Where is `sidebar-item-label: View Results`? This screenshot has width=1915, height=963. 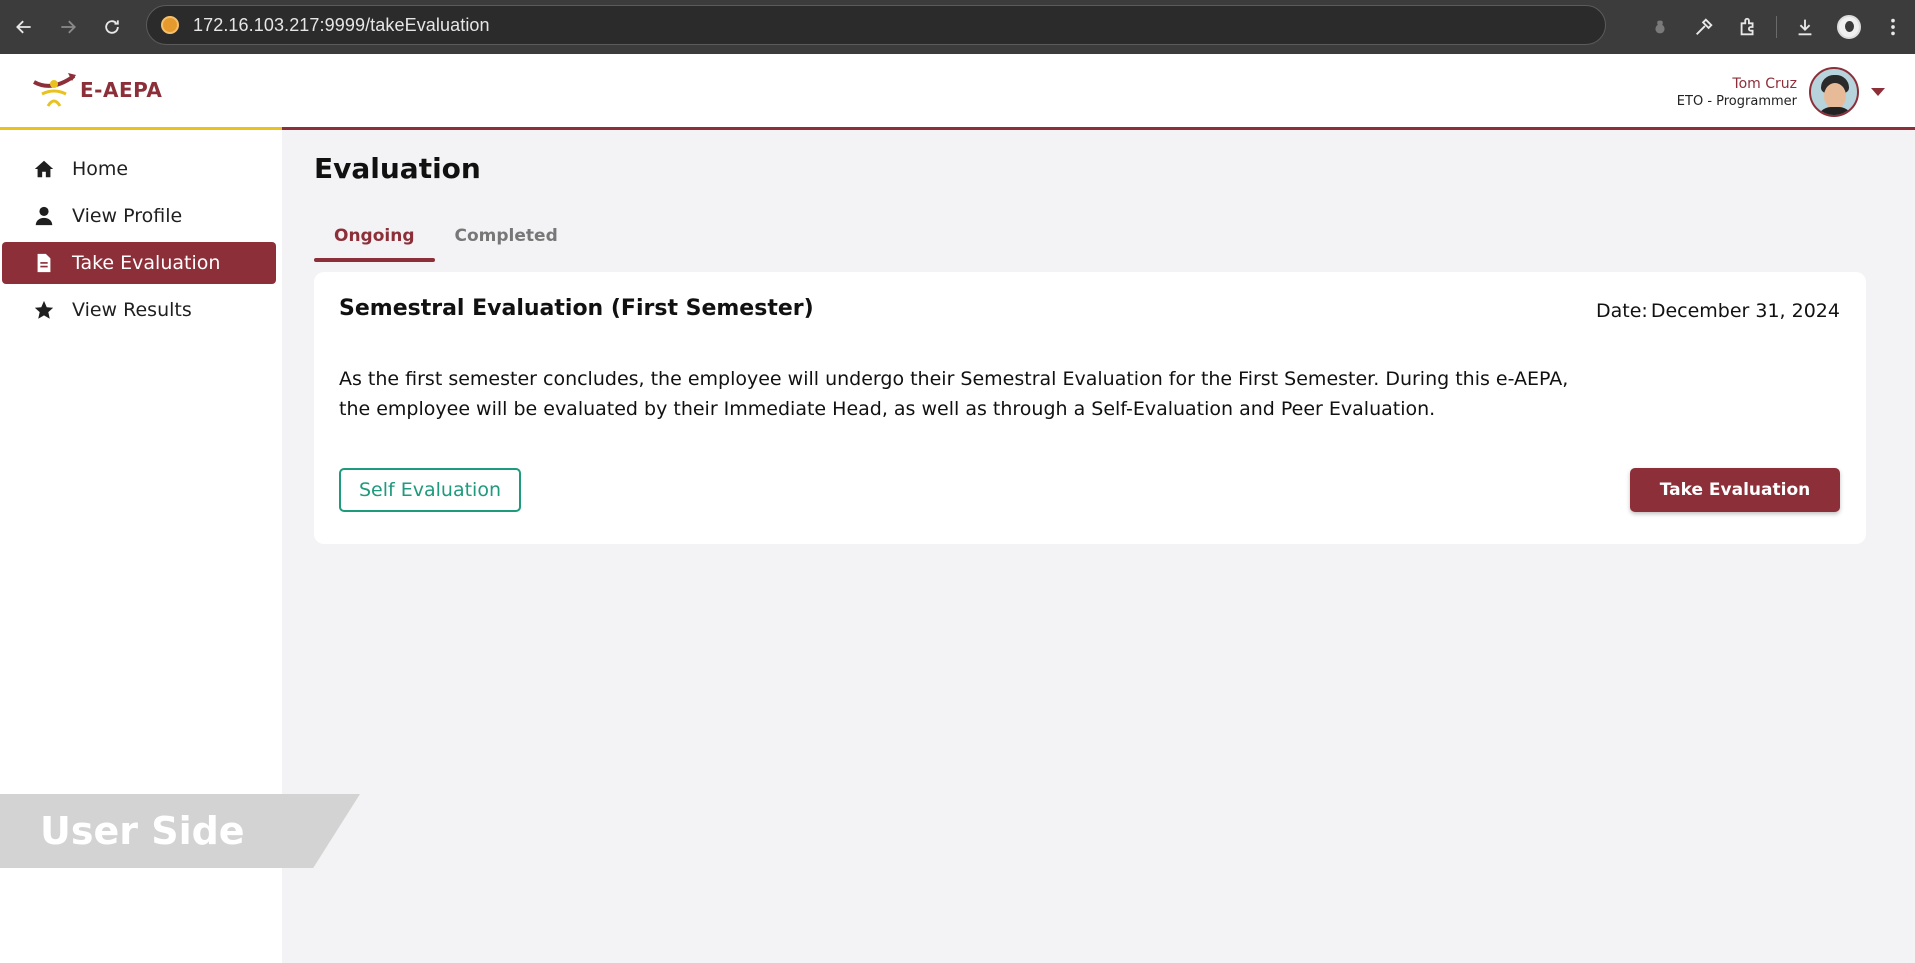
sidebar-item-label: View Results is located at coordinates (132, 310).